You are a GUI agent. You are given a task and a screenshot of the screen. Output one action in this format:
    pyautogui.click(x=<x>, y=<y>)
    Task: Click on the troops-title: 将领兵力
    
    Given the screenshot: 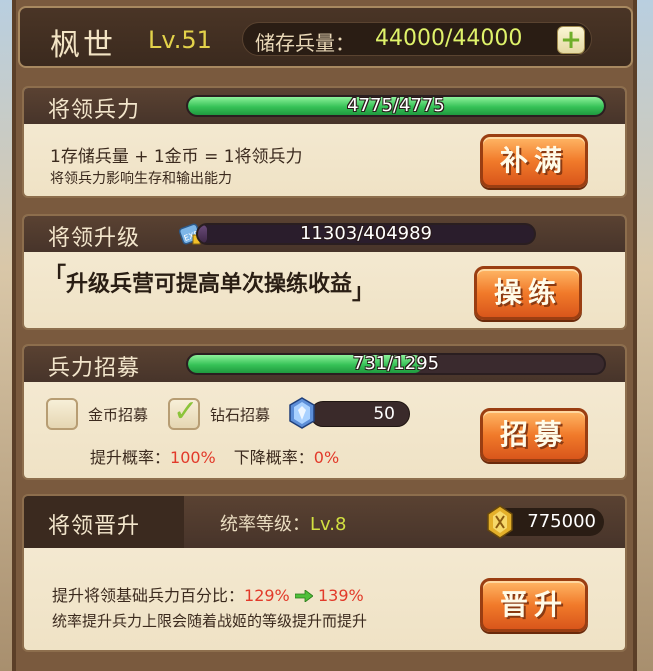 What is the action you would take?
    pyautogui.click(x=94, y=110)
    